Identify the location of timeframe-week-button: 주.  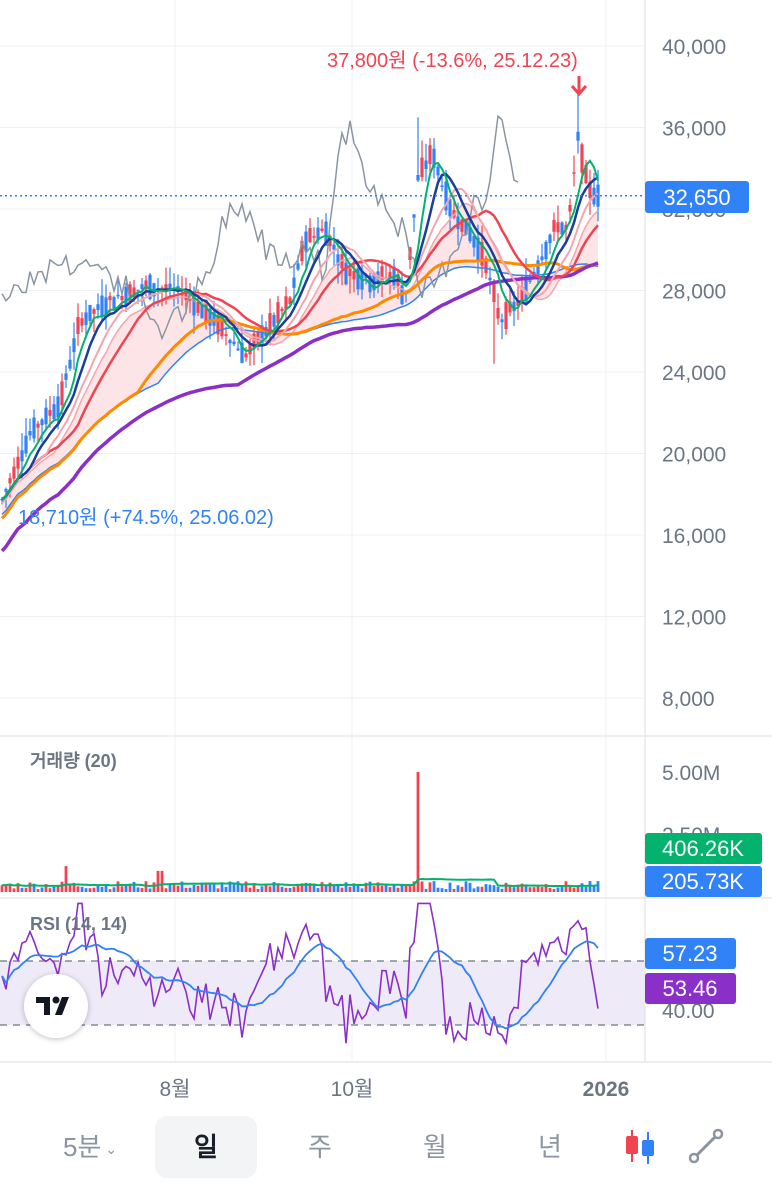
(320, 1147).